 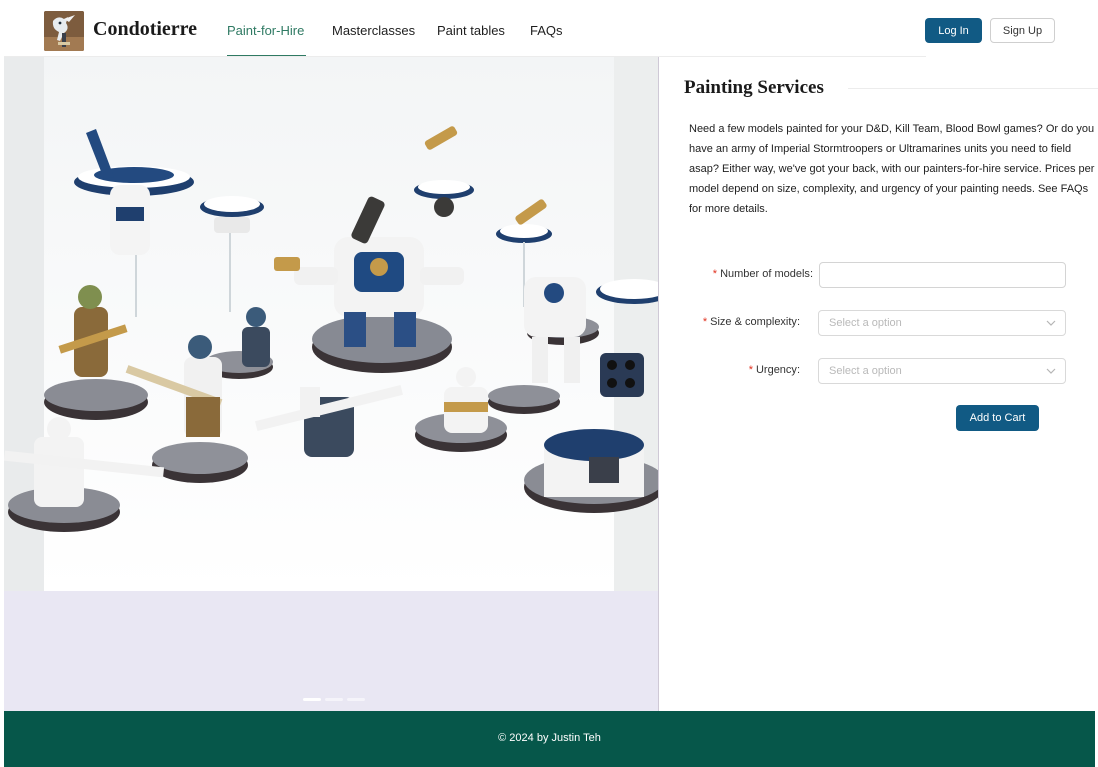 I want to click on carousel-dots, so click(x=334, y=699).